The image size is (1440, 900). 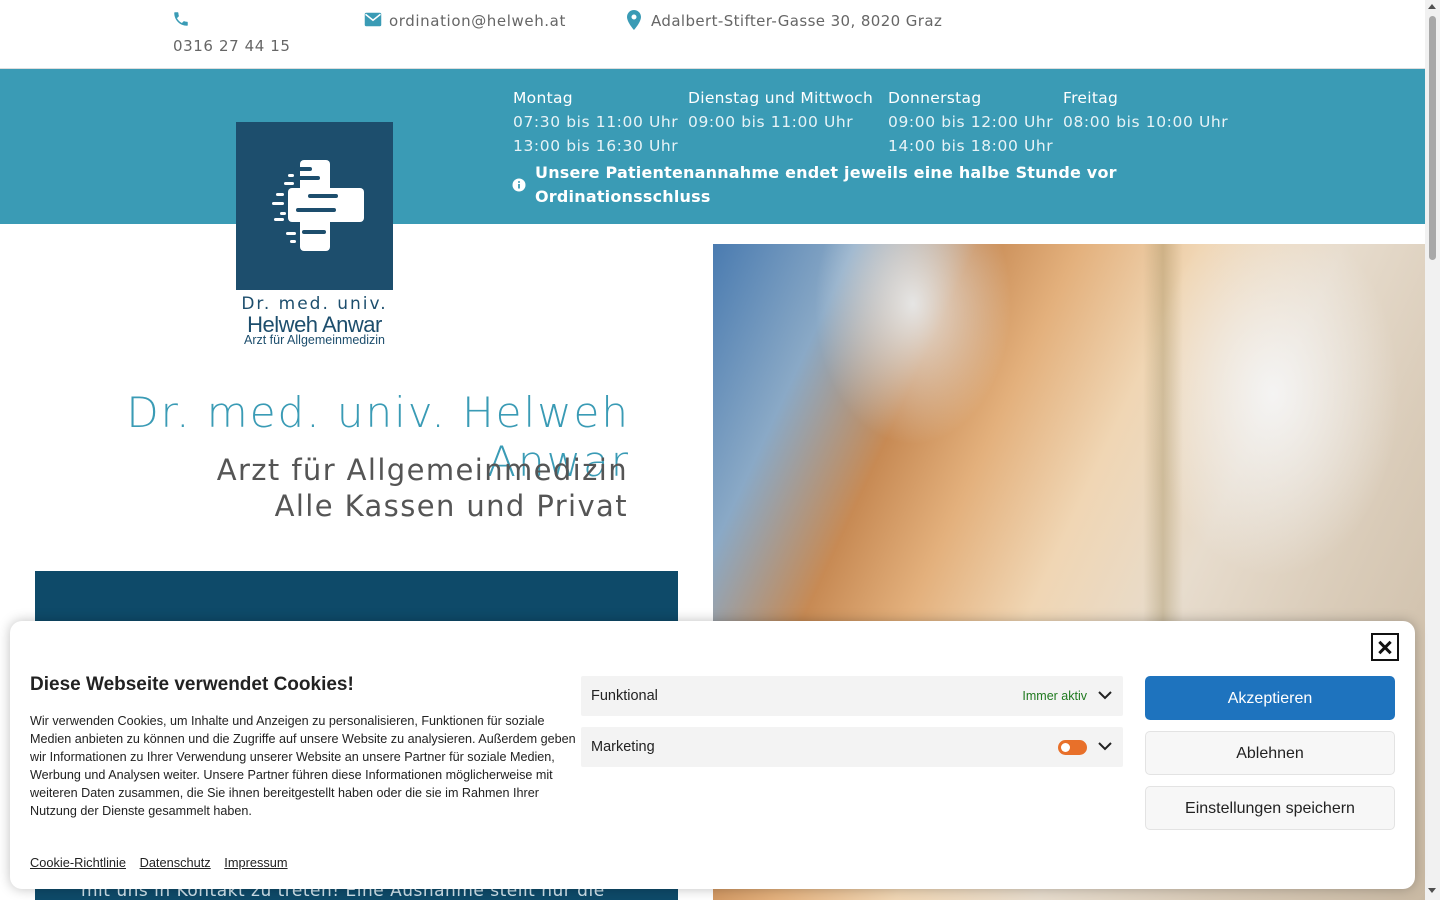 I want to click on accept-button: Akzeptieren, so click(x=1270, y=698).